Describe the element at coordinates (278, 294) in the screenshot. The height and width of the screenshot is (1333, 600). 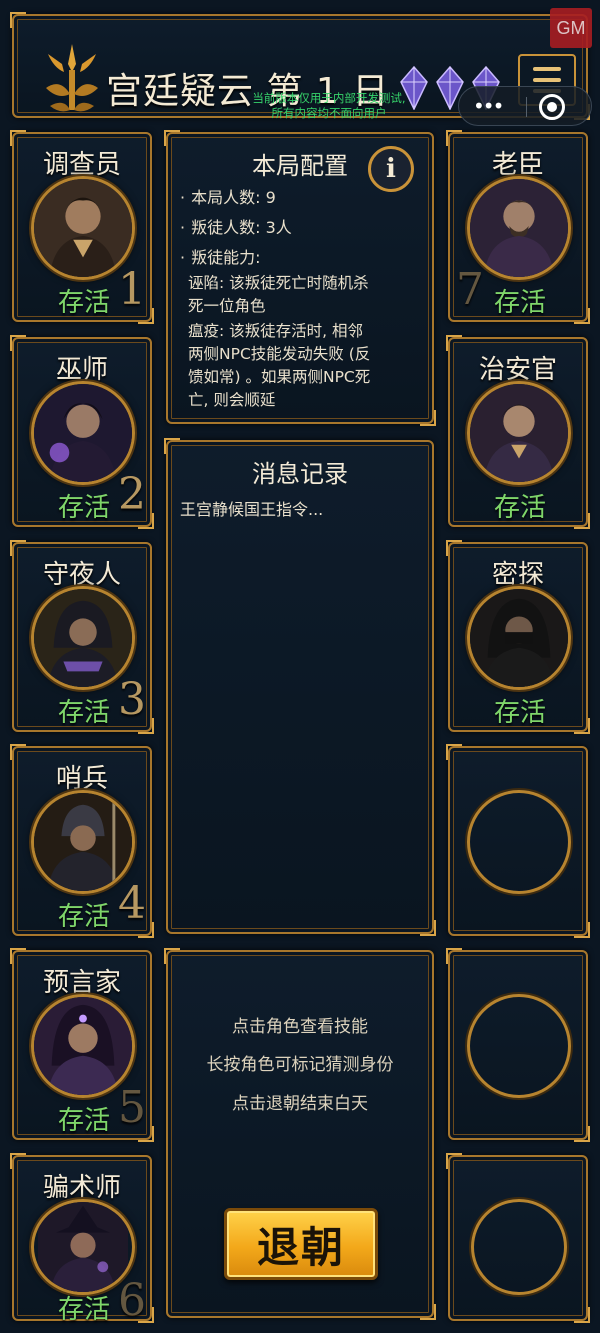
I see `ability-frame: 诬陷: 该叛徒死亡时随机杀 死一位角色` at that location.